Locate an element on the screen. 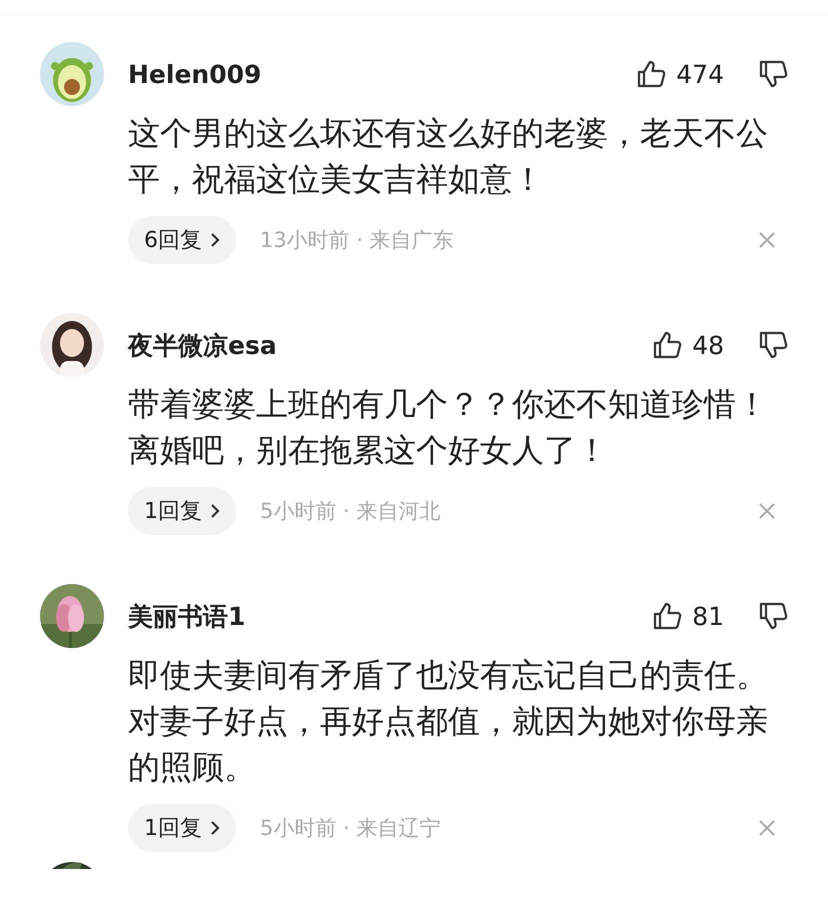  comment-meta: 5小时前 · 来自河北 is located at coordinates (351, 511).